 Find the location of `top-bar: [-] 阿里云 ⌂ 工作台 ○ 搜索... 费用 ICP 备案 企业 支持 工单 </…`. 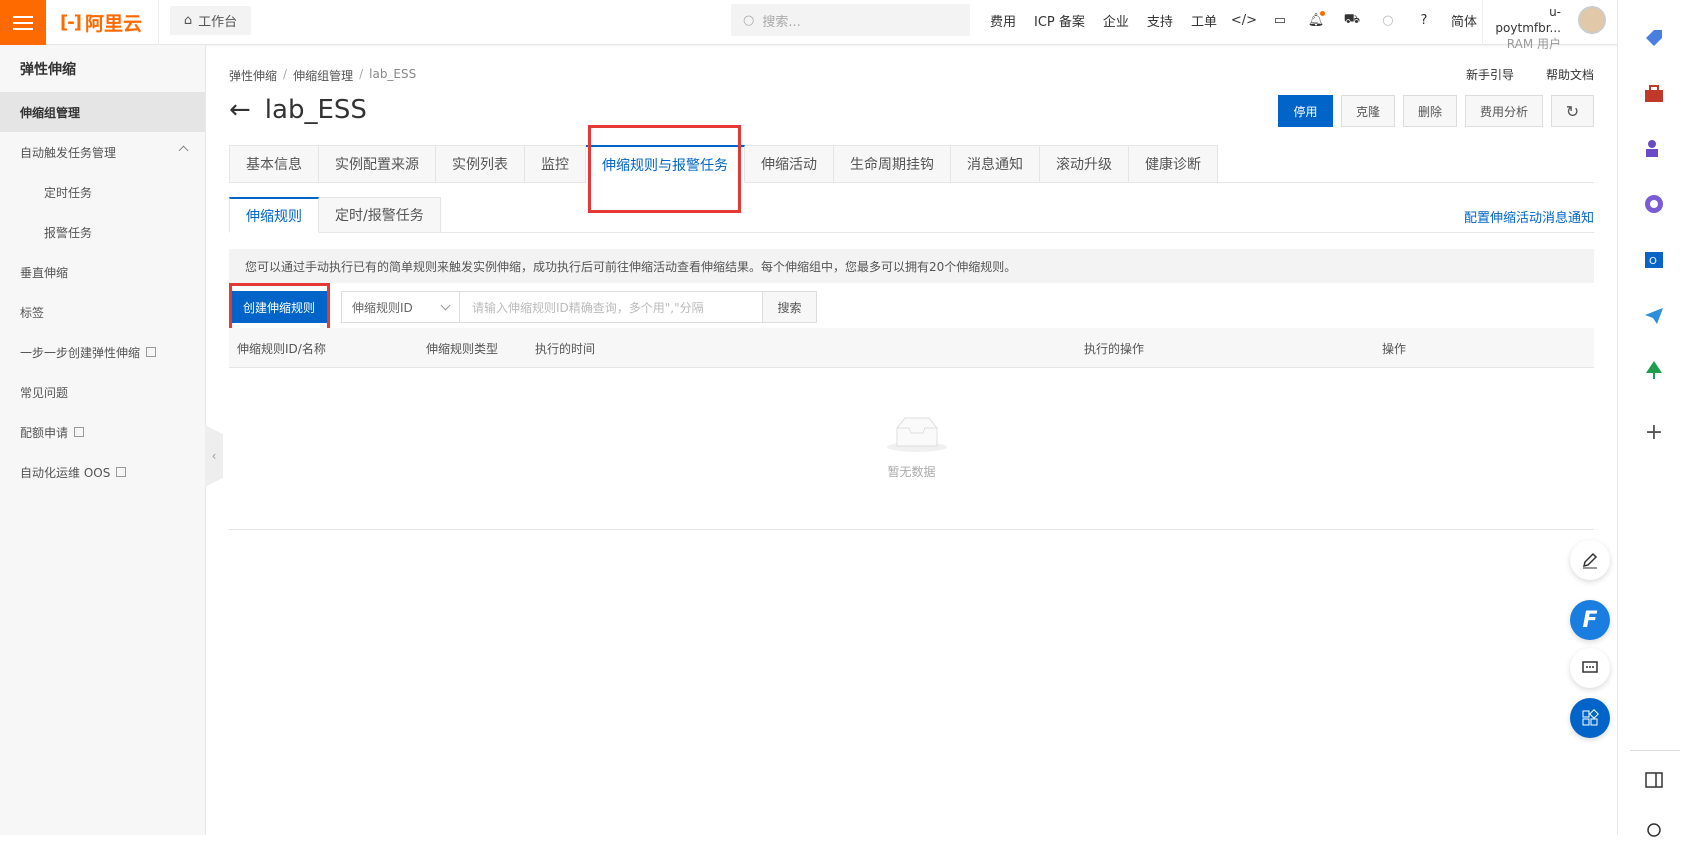

top-bar: [-] 阿里云 ⌂ 工作台 ○ 搜索... 费用 ICP 备案 企业 支持 工单 </… is located at coordinates (808, 25).